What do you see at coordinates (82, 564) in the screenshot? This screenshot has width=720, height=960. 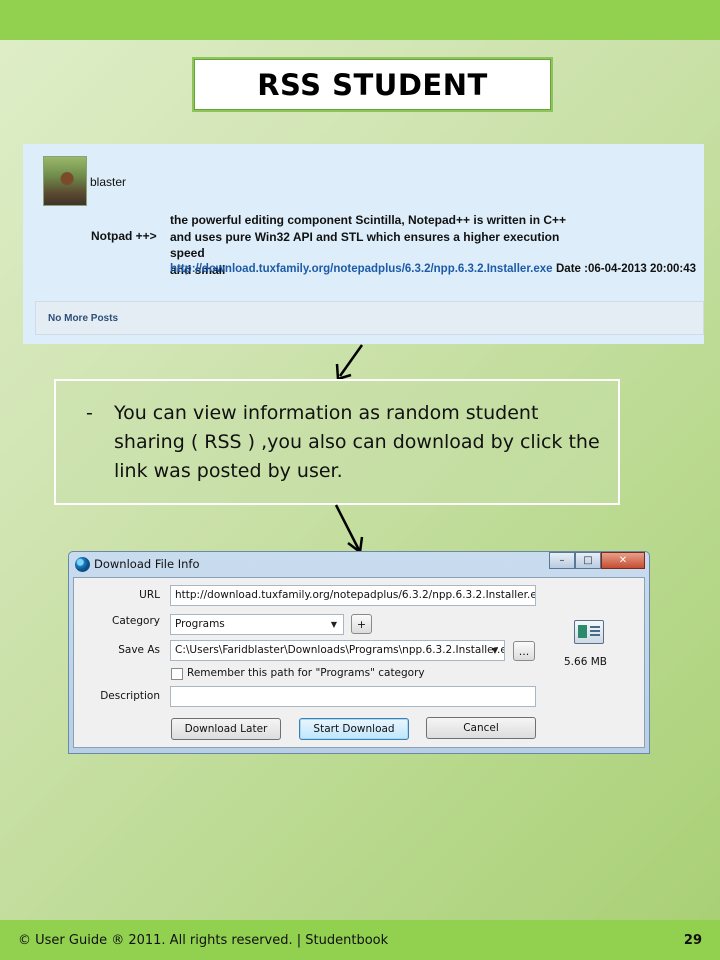 I see `app-icon` at bounding box center [82, 564].